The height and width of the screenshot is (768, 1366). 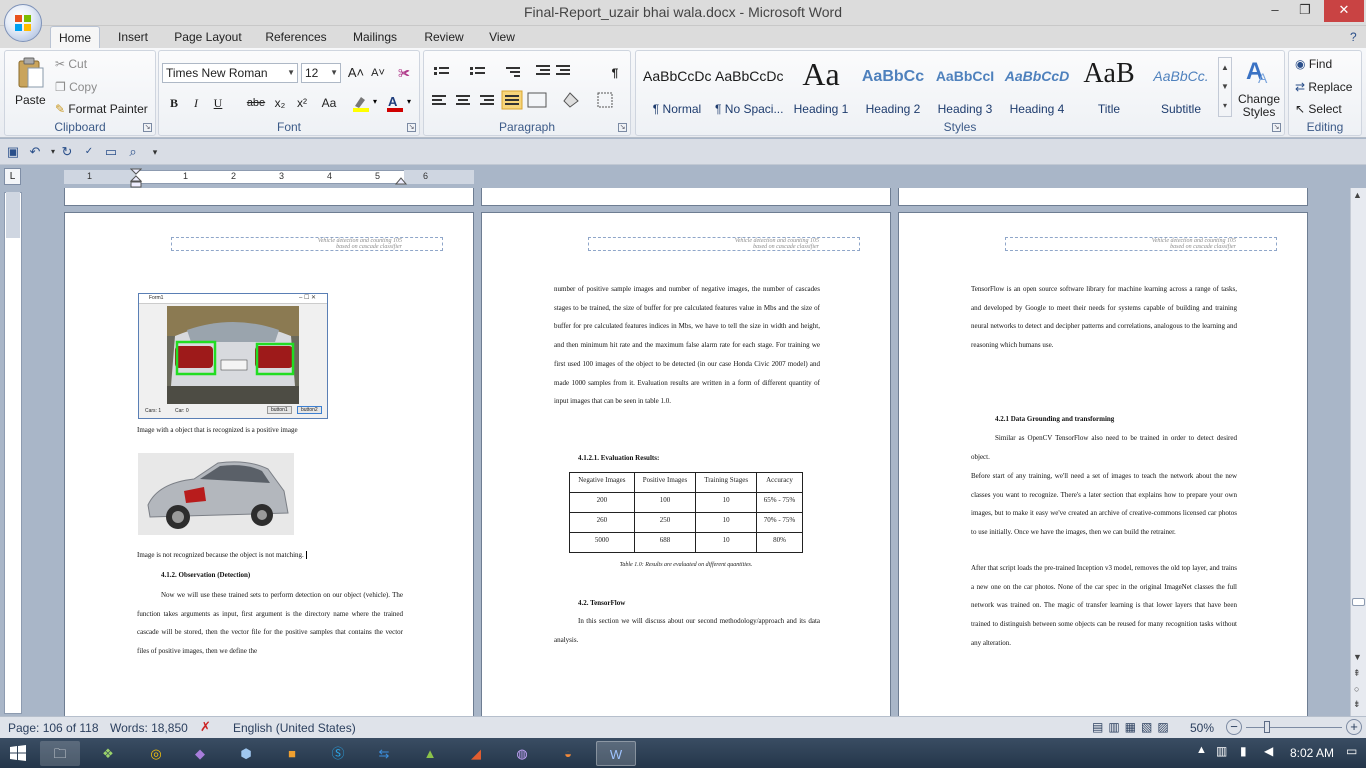 What do you see at coordinates (1133, 727) in the screenshot?
I see `view-buttons-icon: ▤▥▦▧▨` at bounding box center [1133, 727].